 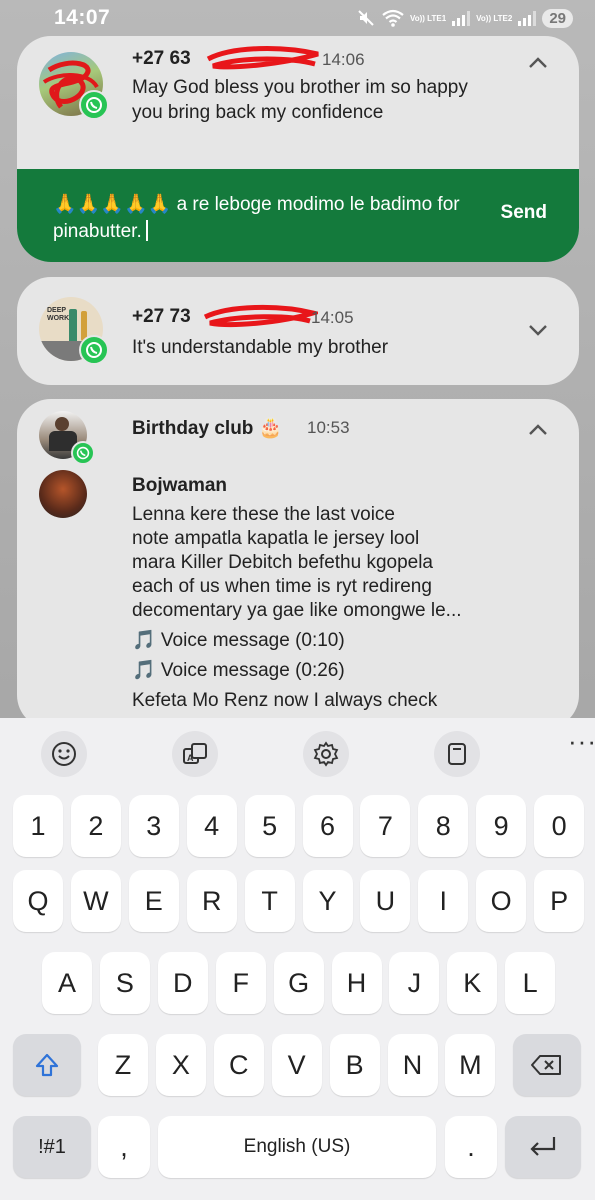 I want to click on status-bar: 14:07 Vo)) LTE1 Vo)) LTE2 29, so click(x=297, y=18).